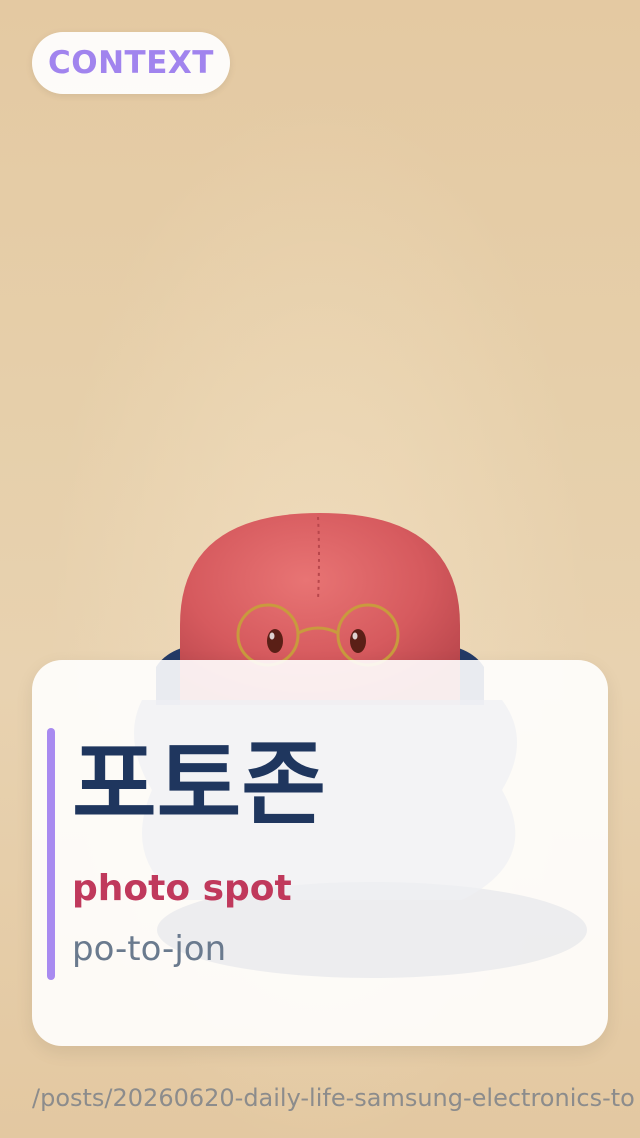  Describe the element at coordinates (199, 784) in the screenshot. I see `korean-word: 포토존` at that location.